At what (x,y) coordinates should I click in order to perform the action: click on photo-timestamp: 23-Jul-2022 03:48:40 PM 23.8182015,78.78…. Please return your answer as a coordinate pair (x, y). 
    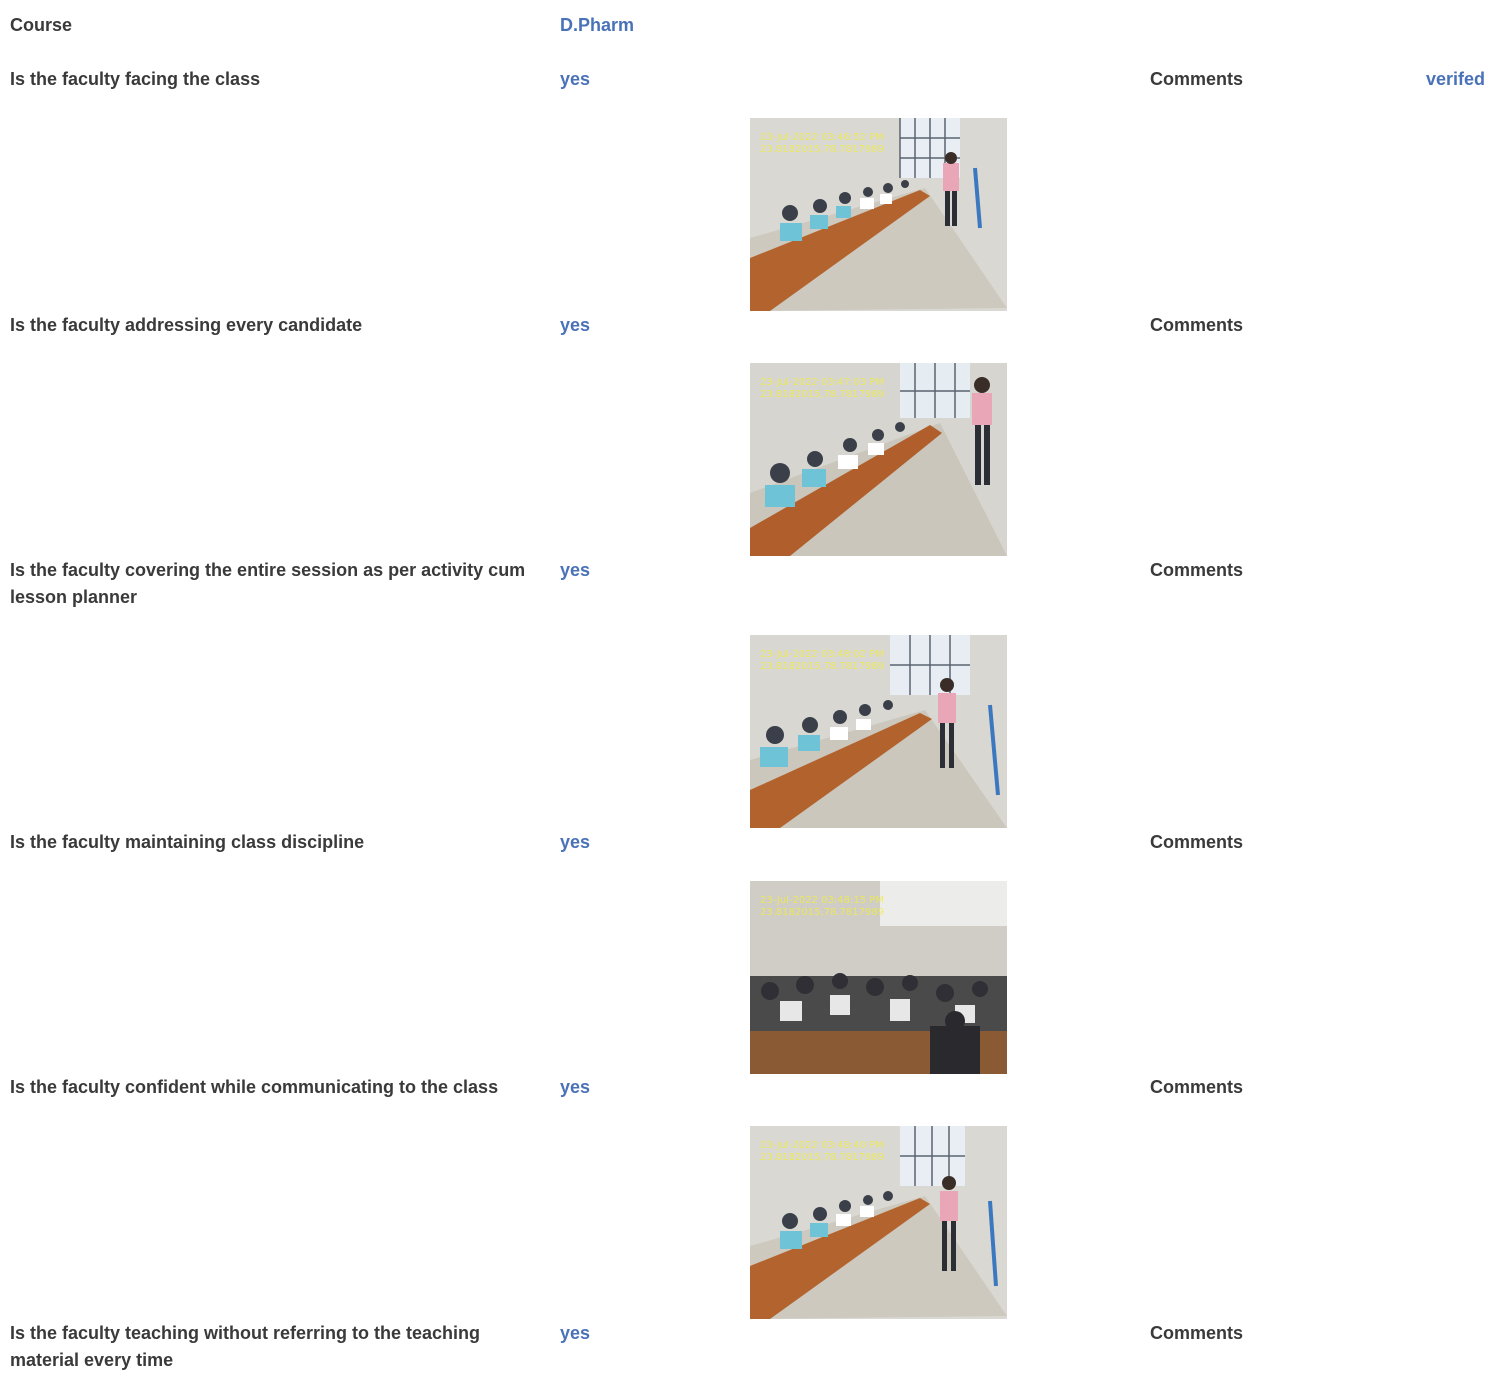
    Looking at the image, I should click on (822, 1152).